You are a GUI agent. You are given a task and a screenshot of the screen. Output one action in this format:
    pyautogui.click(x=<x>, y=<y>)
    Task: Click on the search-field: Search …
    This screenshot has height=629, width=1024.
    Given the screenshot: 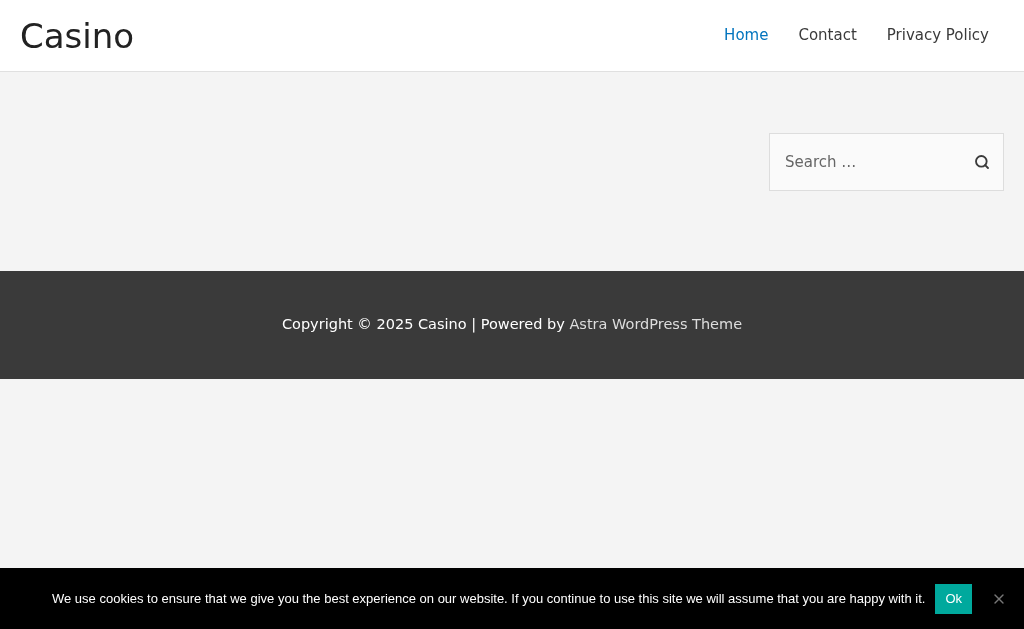 What is the action you would take?
    pyautogui.click(x=886, y=162)
    